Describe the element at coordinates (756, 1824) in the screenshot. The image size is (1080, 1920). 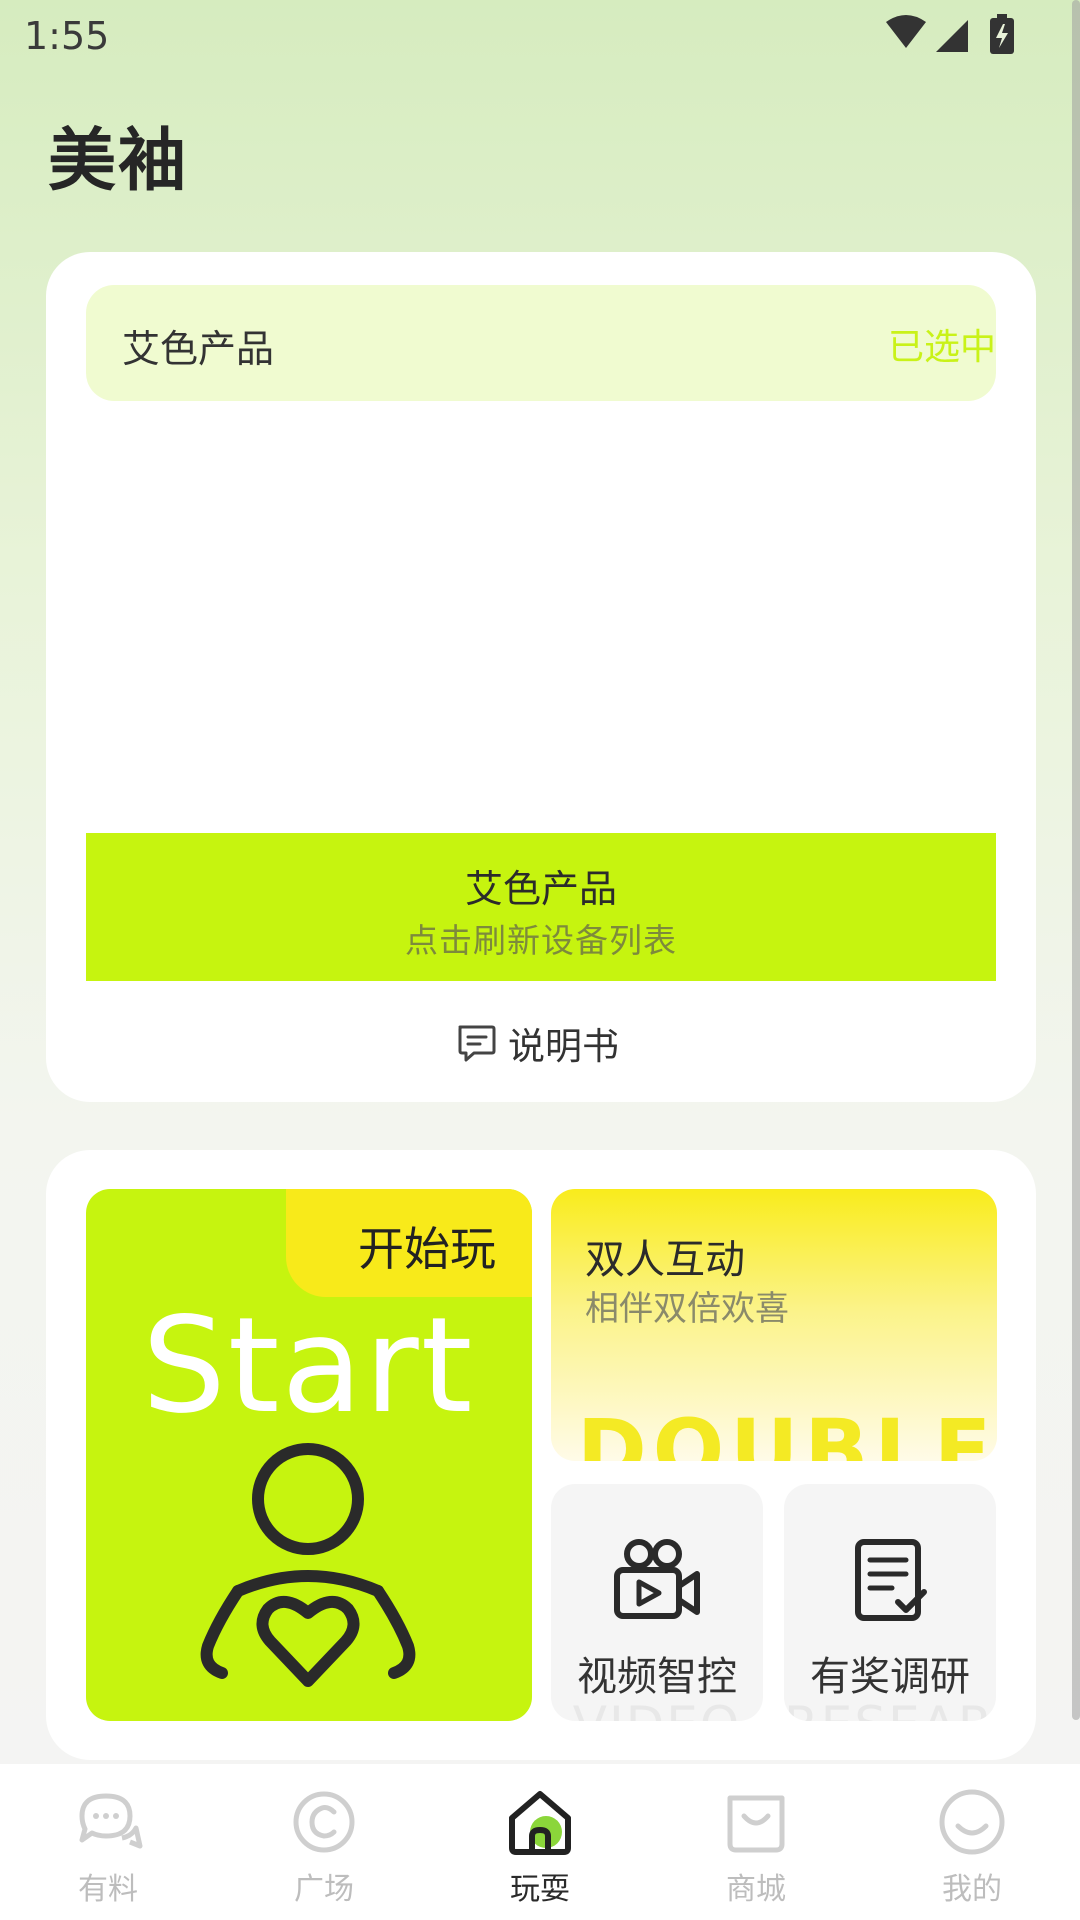
I see `shopping-bag-icon` at that location.